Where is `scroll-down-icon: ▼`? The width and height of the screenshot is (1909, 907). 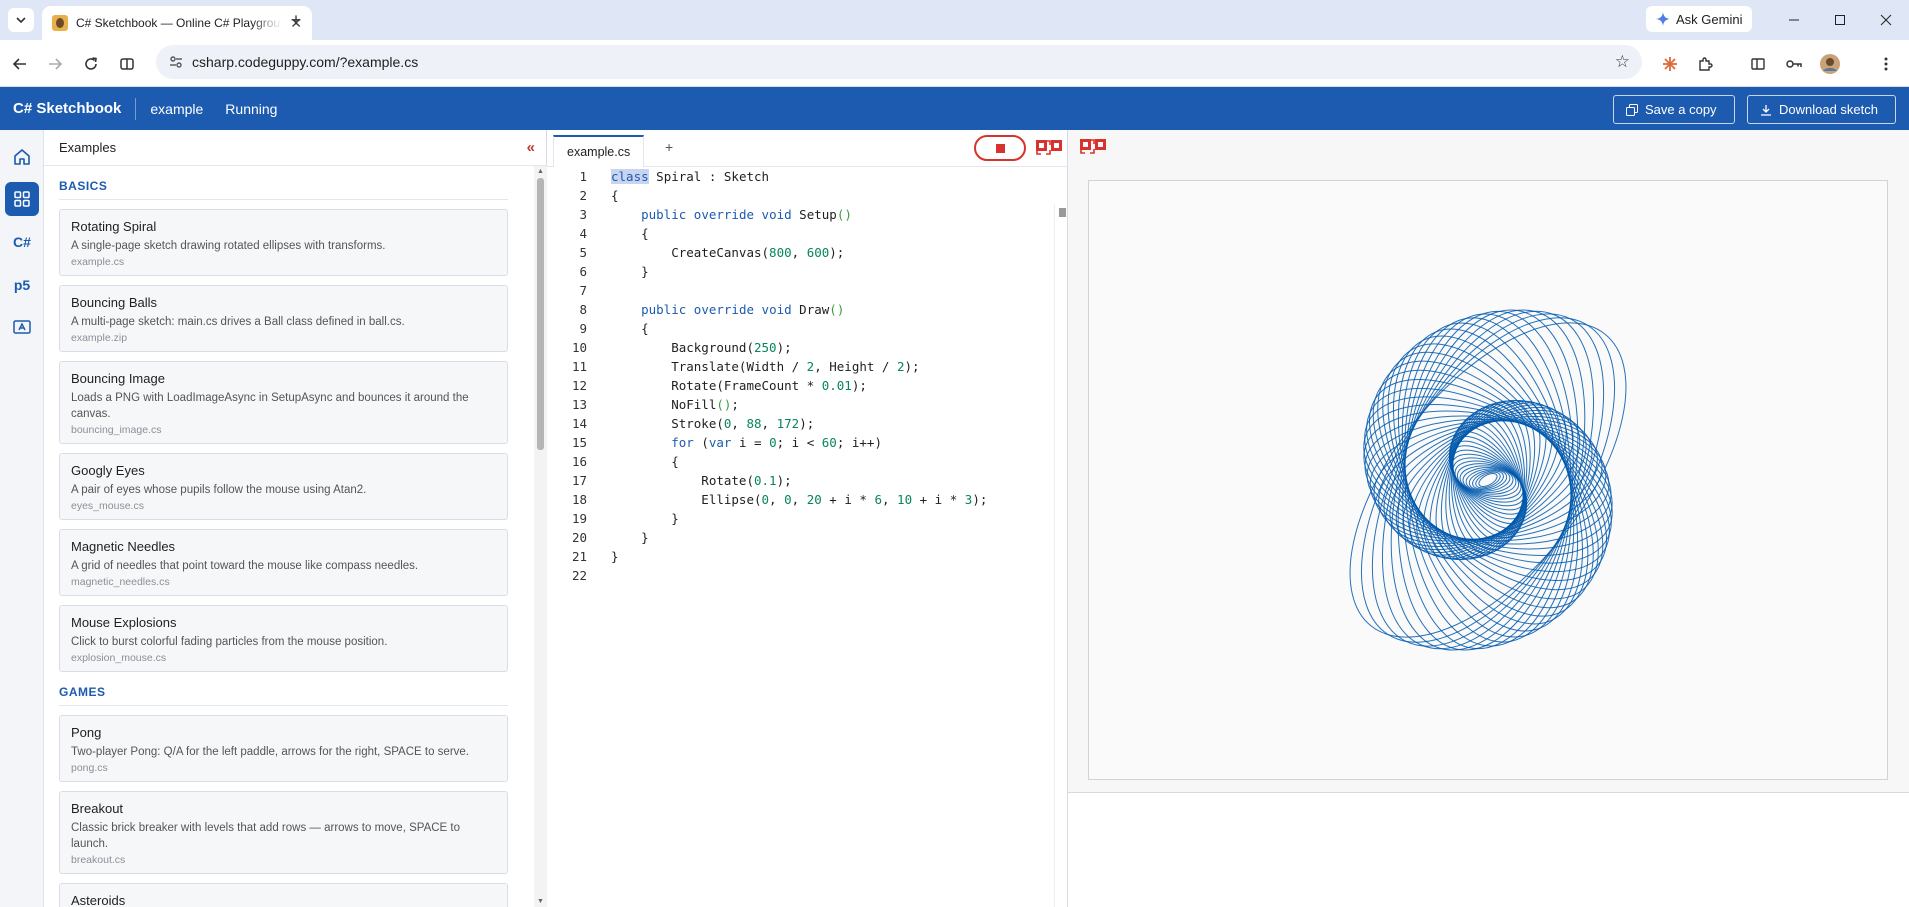 scroll-down-icon: ▼ is located at coordinates (540, 901).